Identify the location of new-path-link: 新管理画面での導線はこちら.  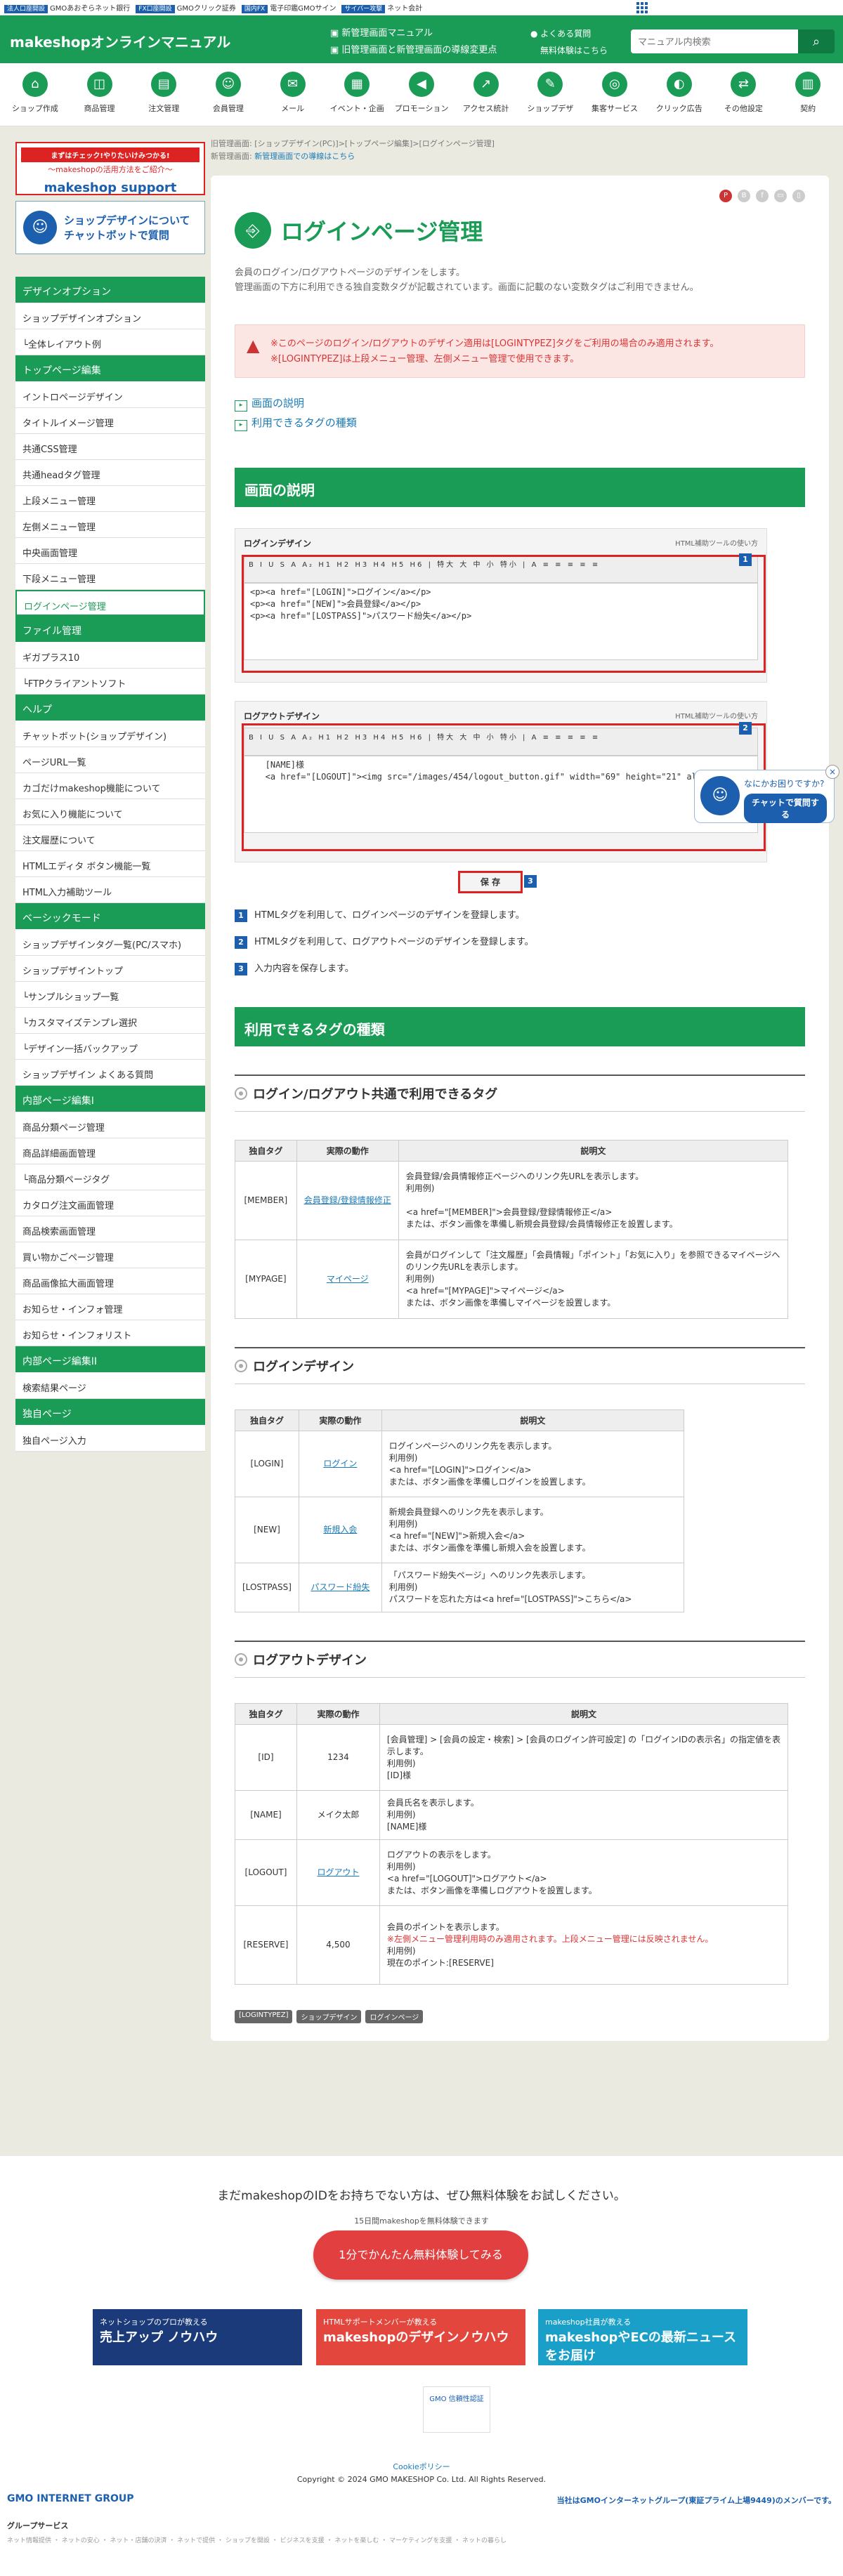
(304, 156).